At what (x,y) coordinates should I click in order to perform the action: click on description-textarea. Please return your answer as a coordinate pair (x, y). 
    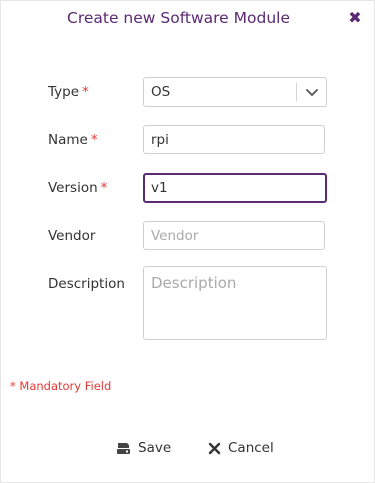
    Looking at the image, I should click on (235, 303).